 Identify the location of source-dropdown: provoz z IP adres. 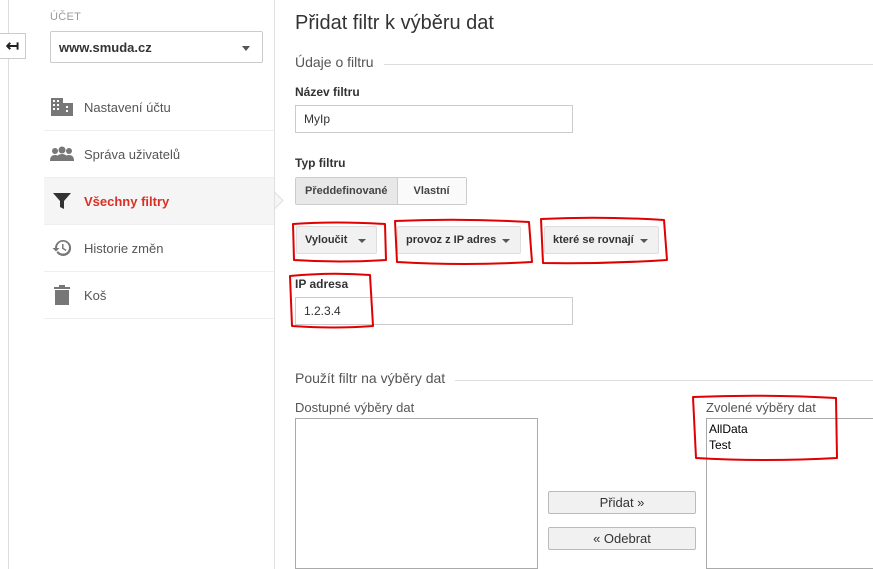
(459, 240).